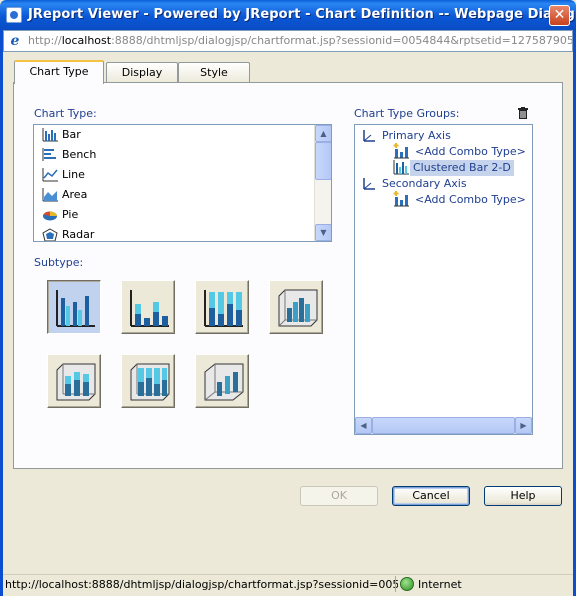 The height and width of the screenshot is (596, 576). I want to click on tree-node-primary-axis: Primary Axis, so click(416, 136).